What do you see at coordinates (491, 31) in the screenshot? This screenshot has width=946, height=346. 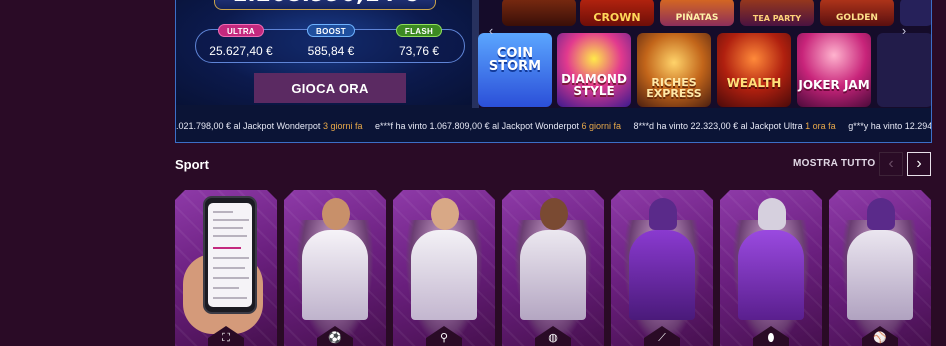 I see `games-prev-arrow: ‹` at bounding box center [491, 31].